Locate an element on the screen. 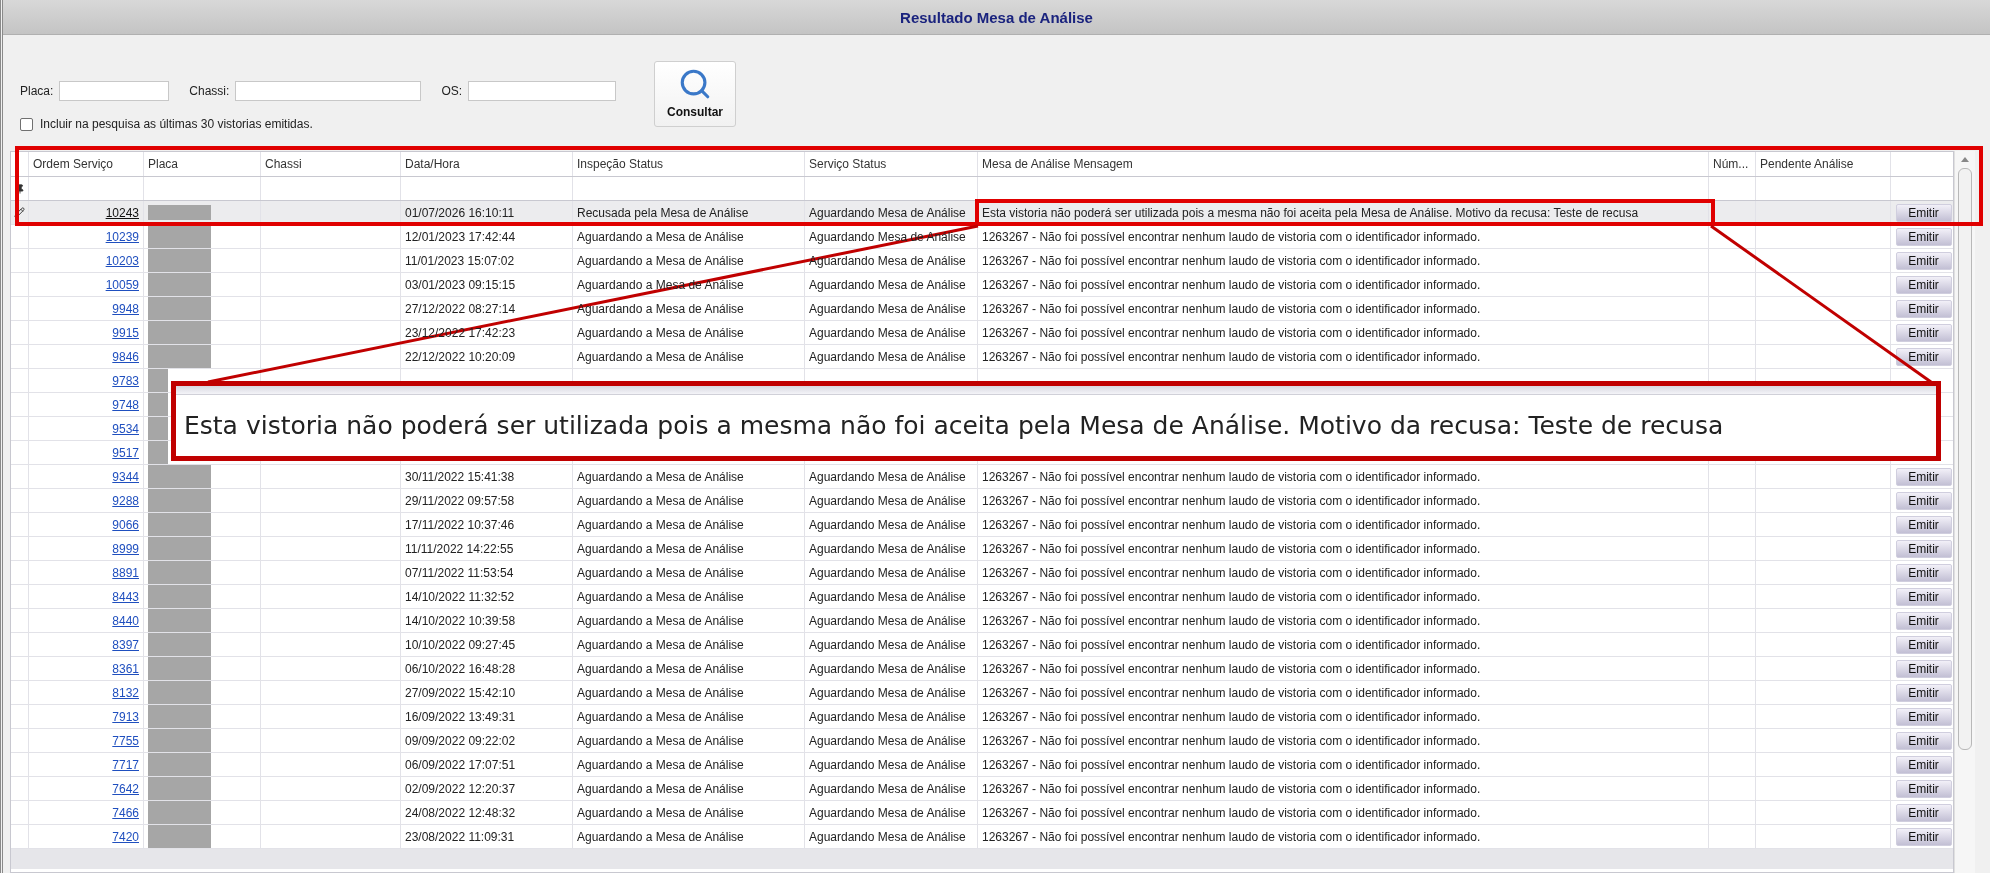  order-link: 8999 is located at coordinates (125, 548).